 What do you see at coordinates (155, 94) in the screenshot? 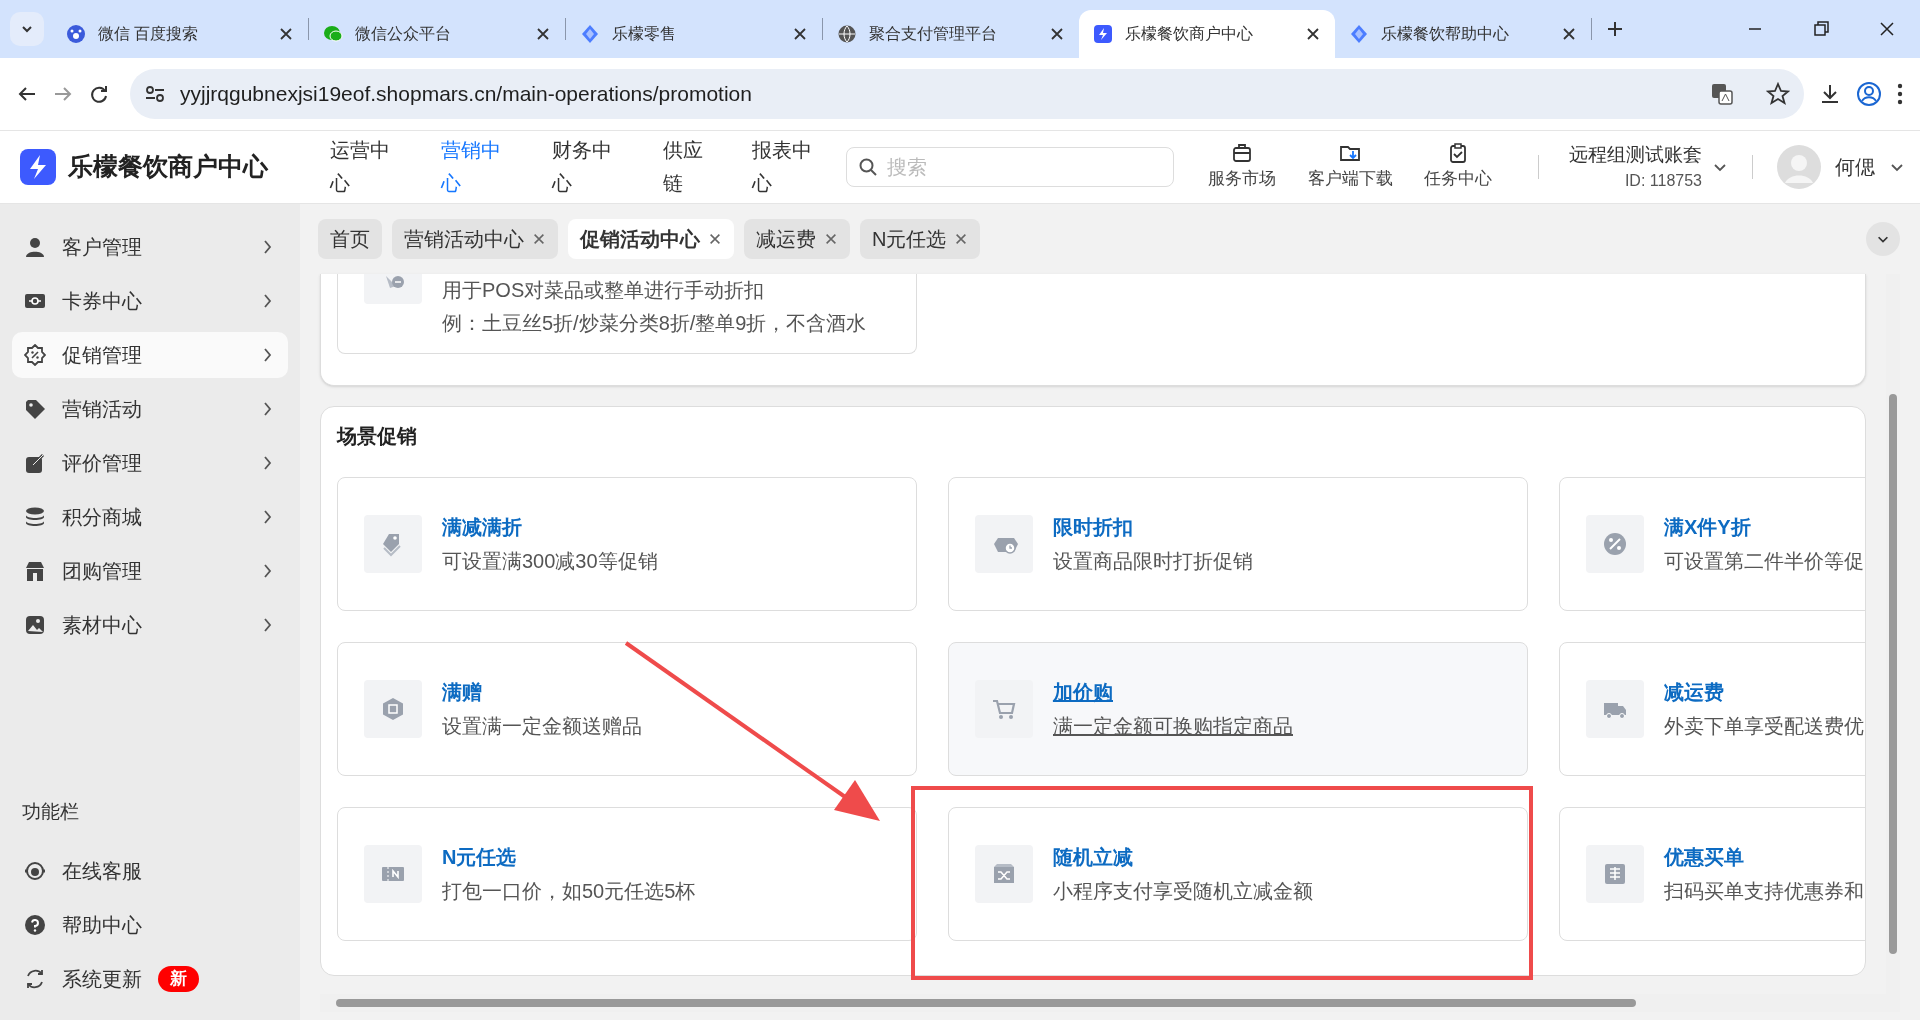
I see `site-settings-icon` at bounding box center [155, 94].